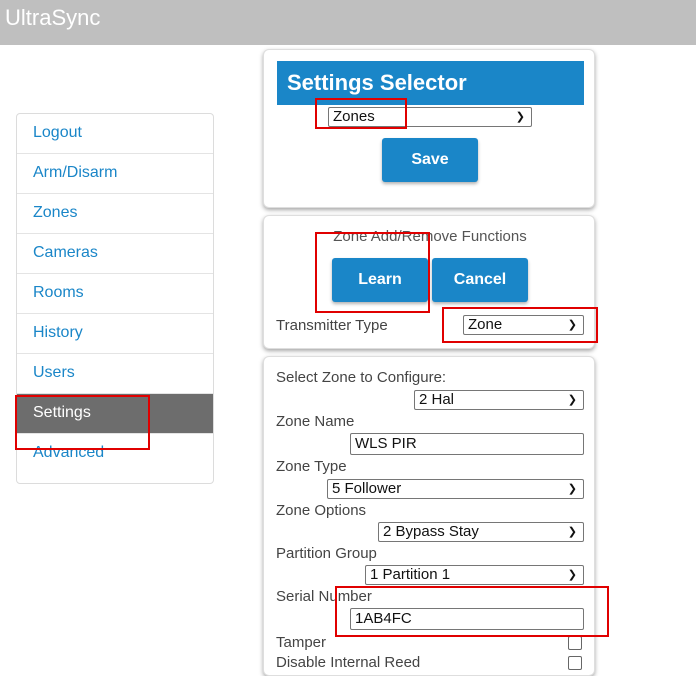  Describe the element at coordinates (429, 128) in the screenshot. I see `settings-selector-panel: Settings Selector Zones ❯ Save` at that location.